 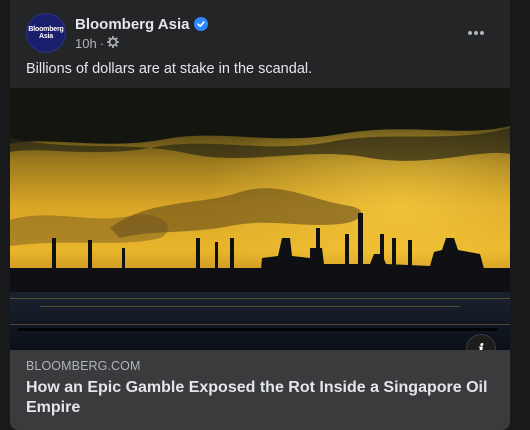 What do you see at coordinates (113, 43) in the screenshot?
I see `gear-icon` at bounding box center [113, 43].